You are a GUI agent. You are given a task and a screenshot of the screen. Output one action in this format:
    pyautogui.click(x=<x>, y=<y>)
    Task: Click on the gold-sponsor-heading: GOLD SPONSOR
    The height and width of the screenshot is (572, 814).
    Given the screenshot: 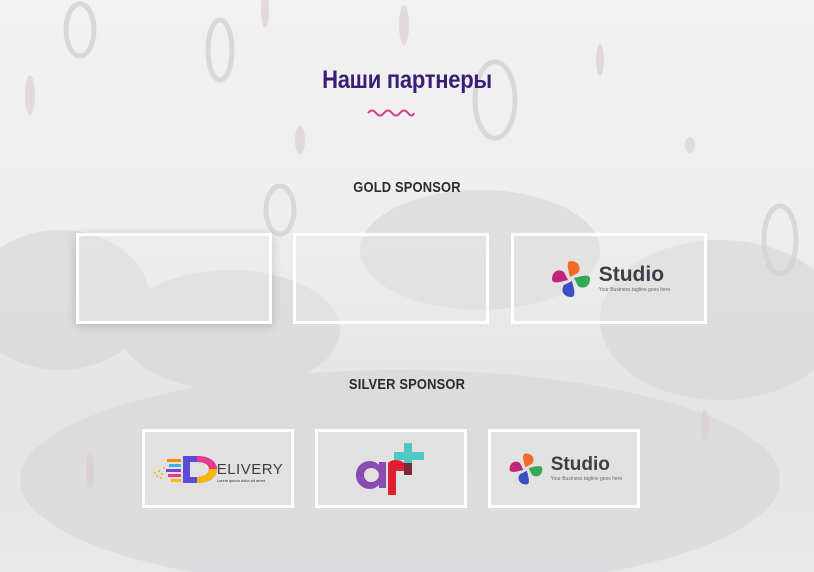 What is the action you would take?
    pyautogui.click(x=407, y=187)
    